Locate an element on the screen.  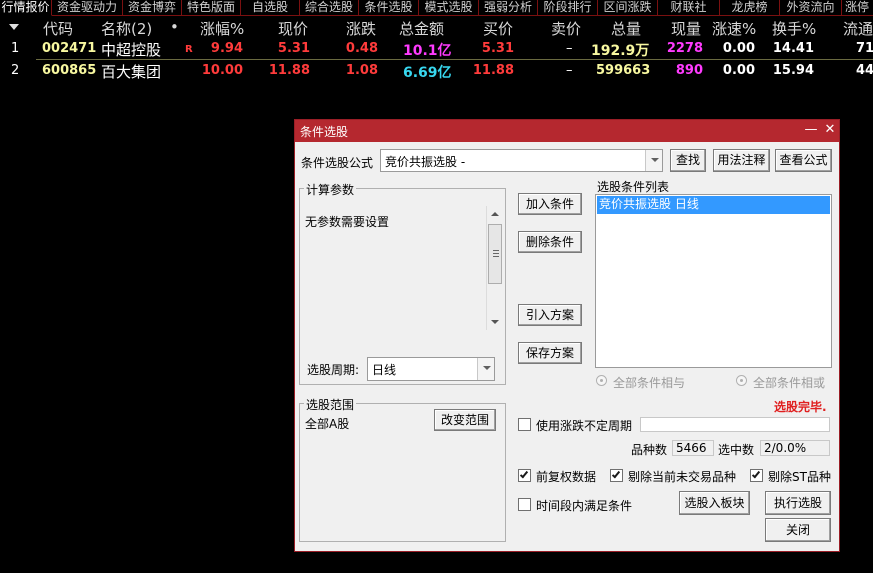
header-float: 流通 is located at coordinates (858, 28).